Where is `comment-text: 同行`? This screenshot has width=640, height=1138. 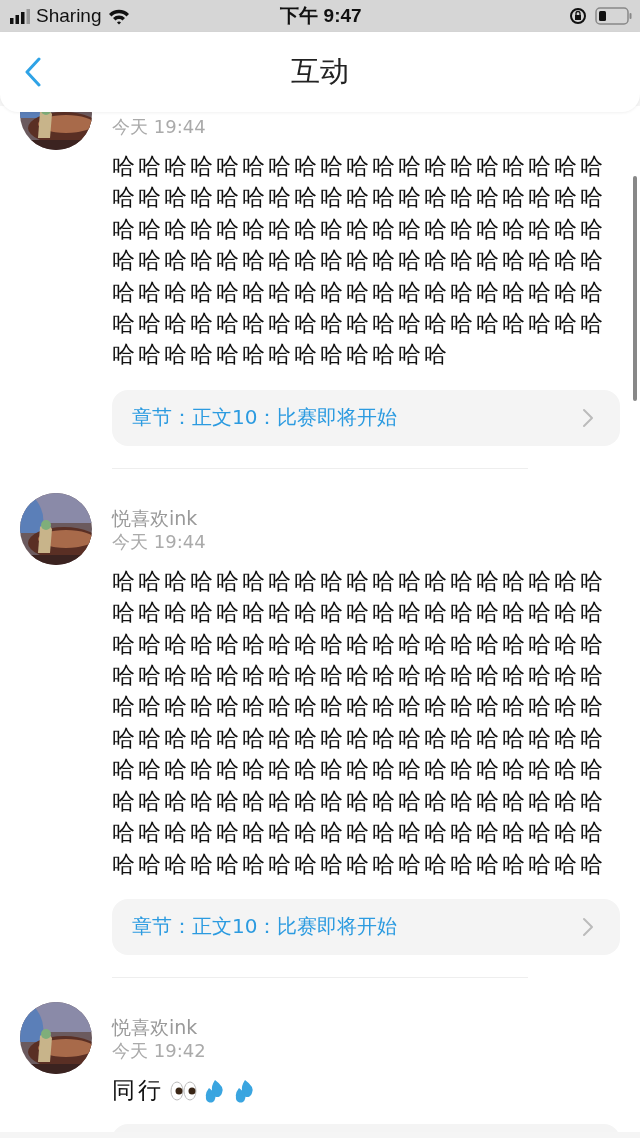 comment-text: 同行 is located at coordinates (138, 1090).